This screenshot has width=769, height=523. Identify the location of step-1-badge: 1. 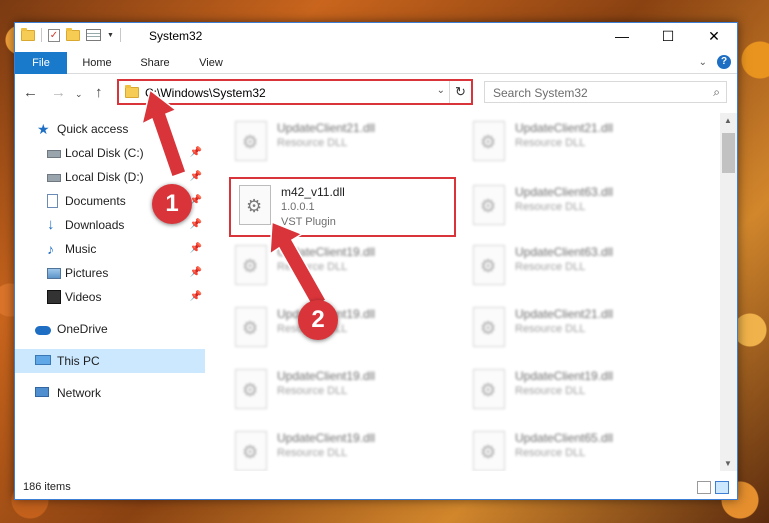
(172, 204).